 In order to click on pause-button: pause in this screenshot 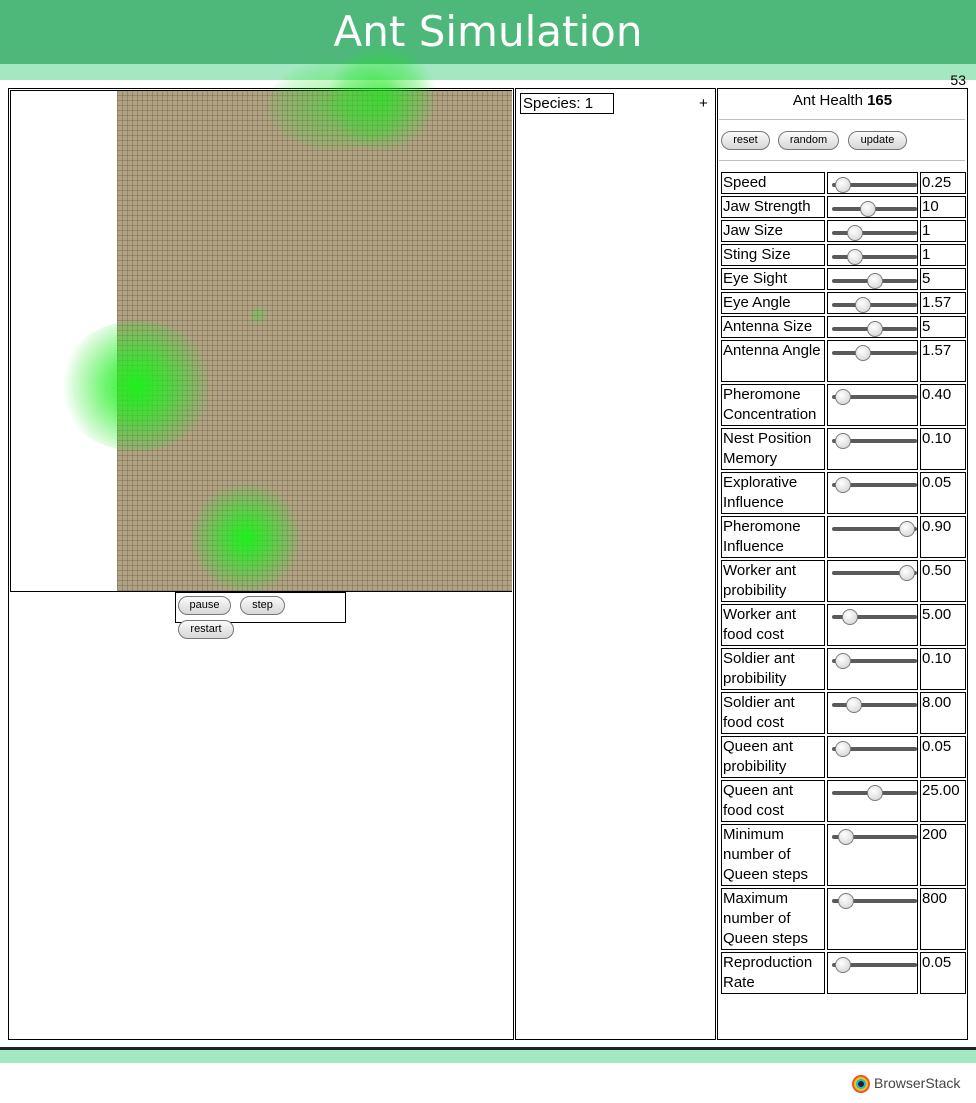, I will do `click(204, 605)`.